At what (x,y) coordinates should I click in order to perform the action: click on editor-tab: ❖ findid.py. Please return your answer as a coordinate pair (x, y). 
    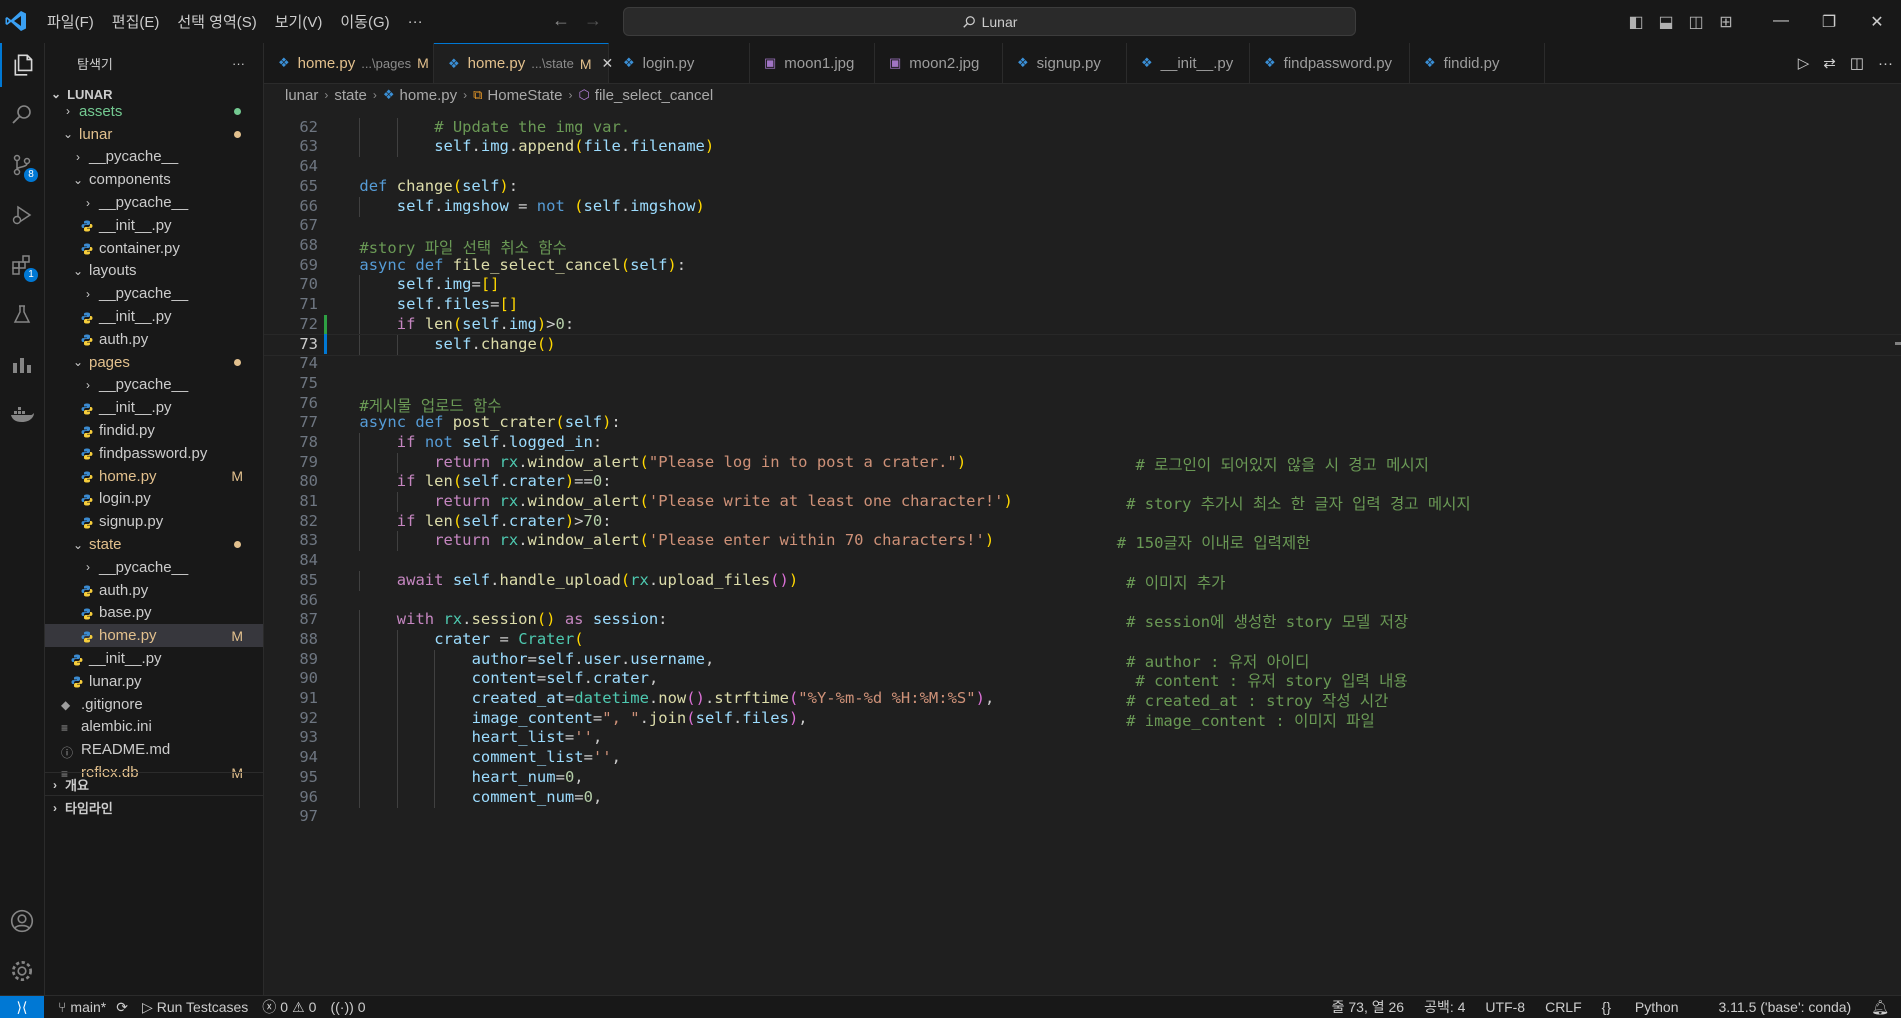
    Looking at the image, I should click on (1477, 63).